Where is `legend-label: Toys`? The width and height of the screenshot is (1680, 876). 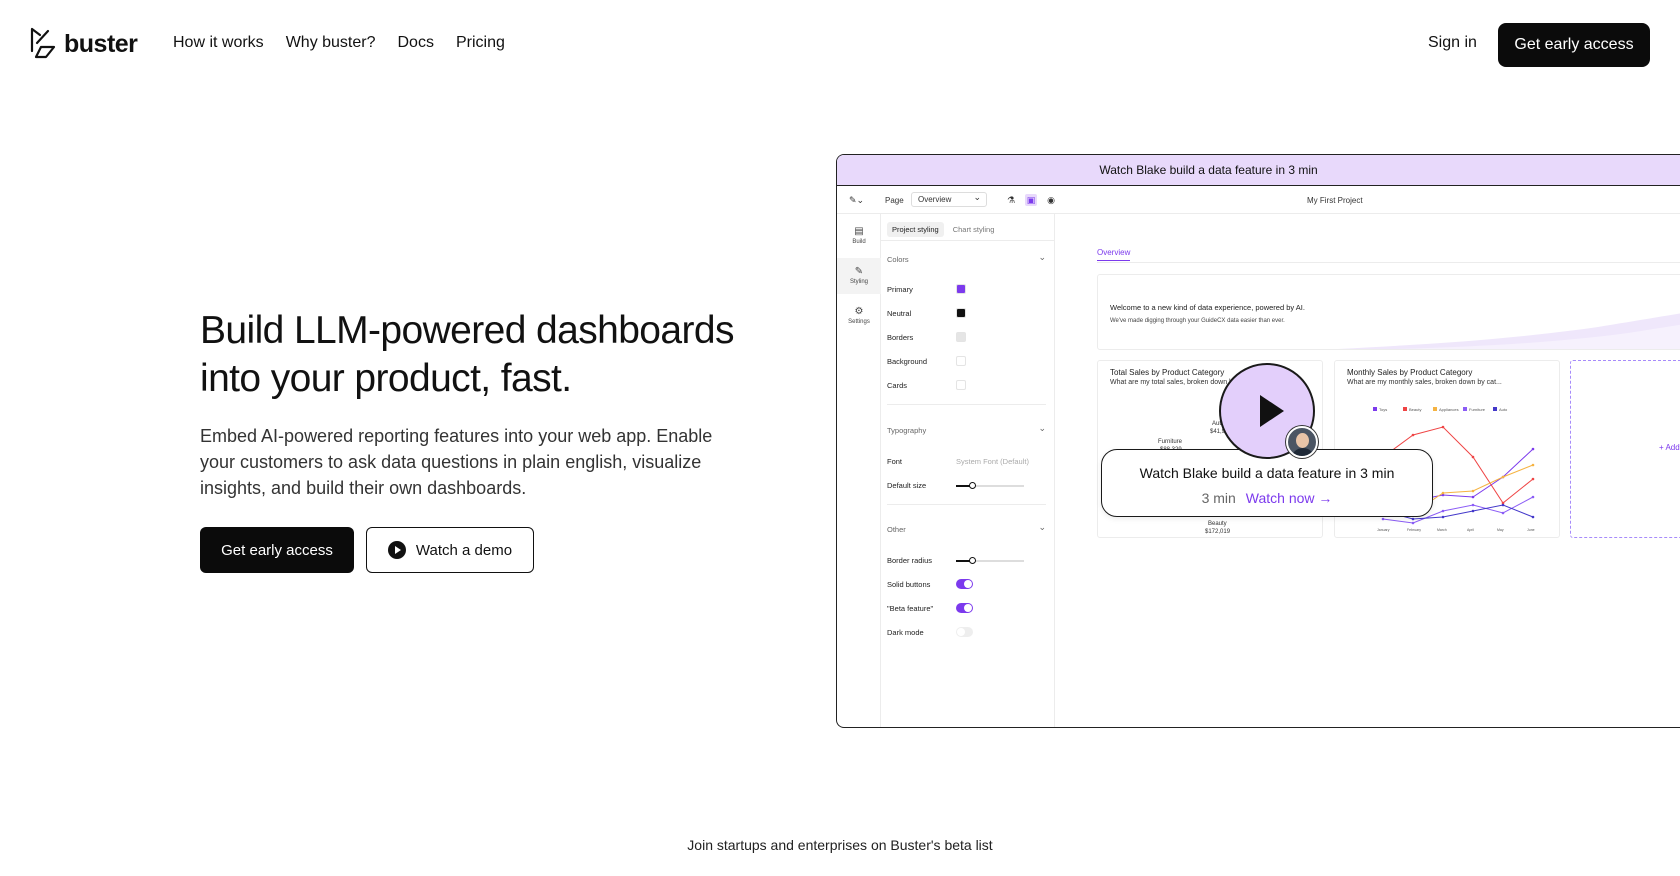 legend-label: Toys is located at coordinates (1383, 409).